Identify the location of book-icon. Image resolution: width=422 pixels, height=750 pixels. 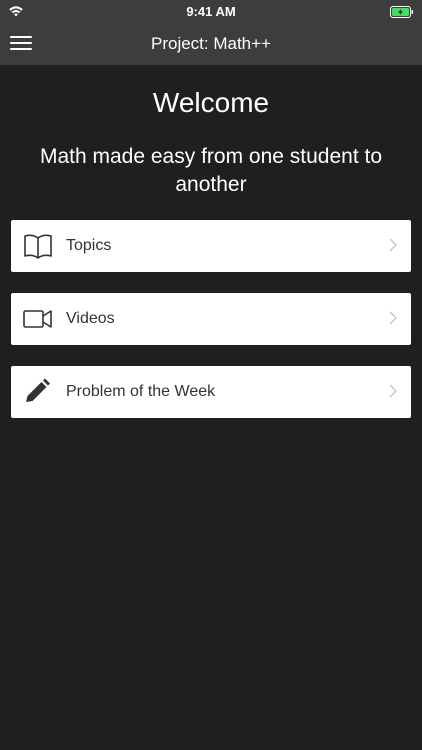
(38, 246).